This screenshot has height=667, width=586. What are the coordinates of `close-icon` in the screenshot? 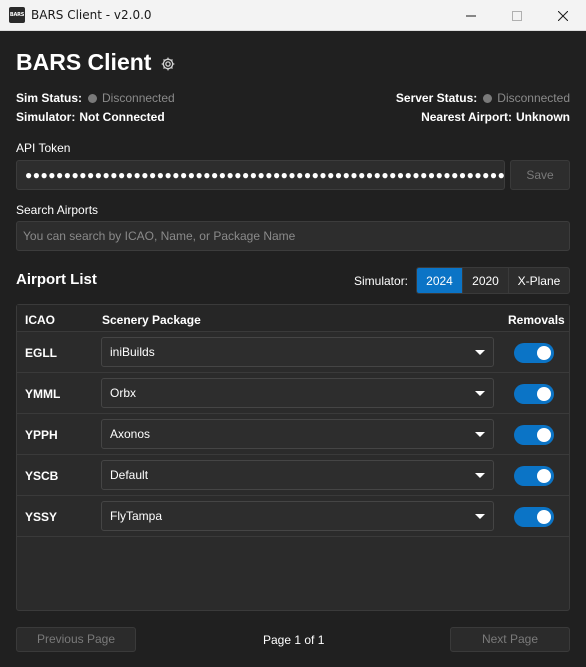 It's located at (563, 15).